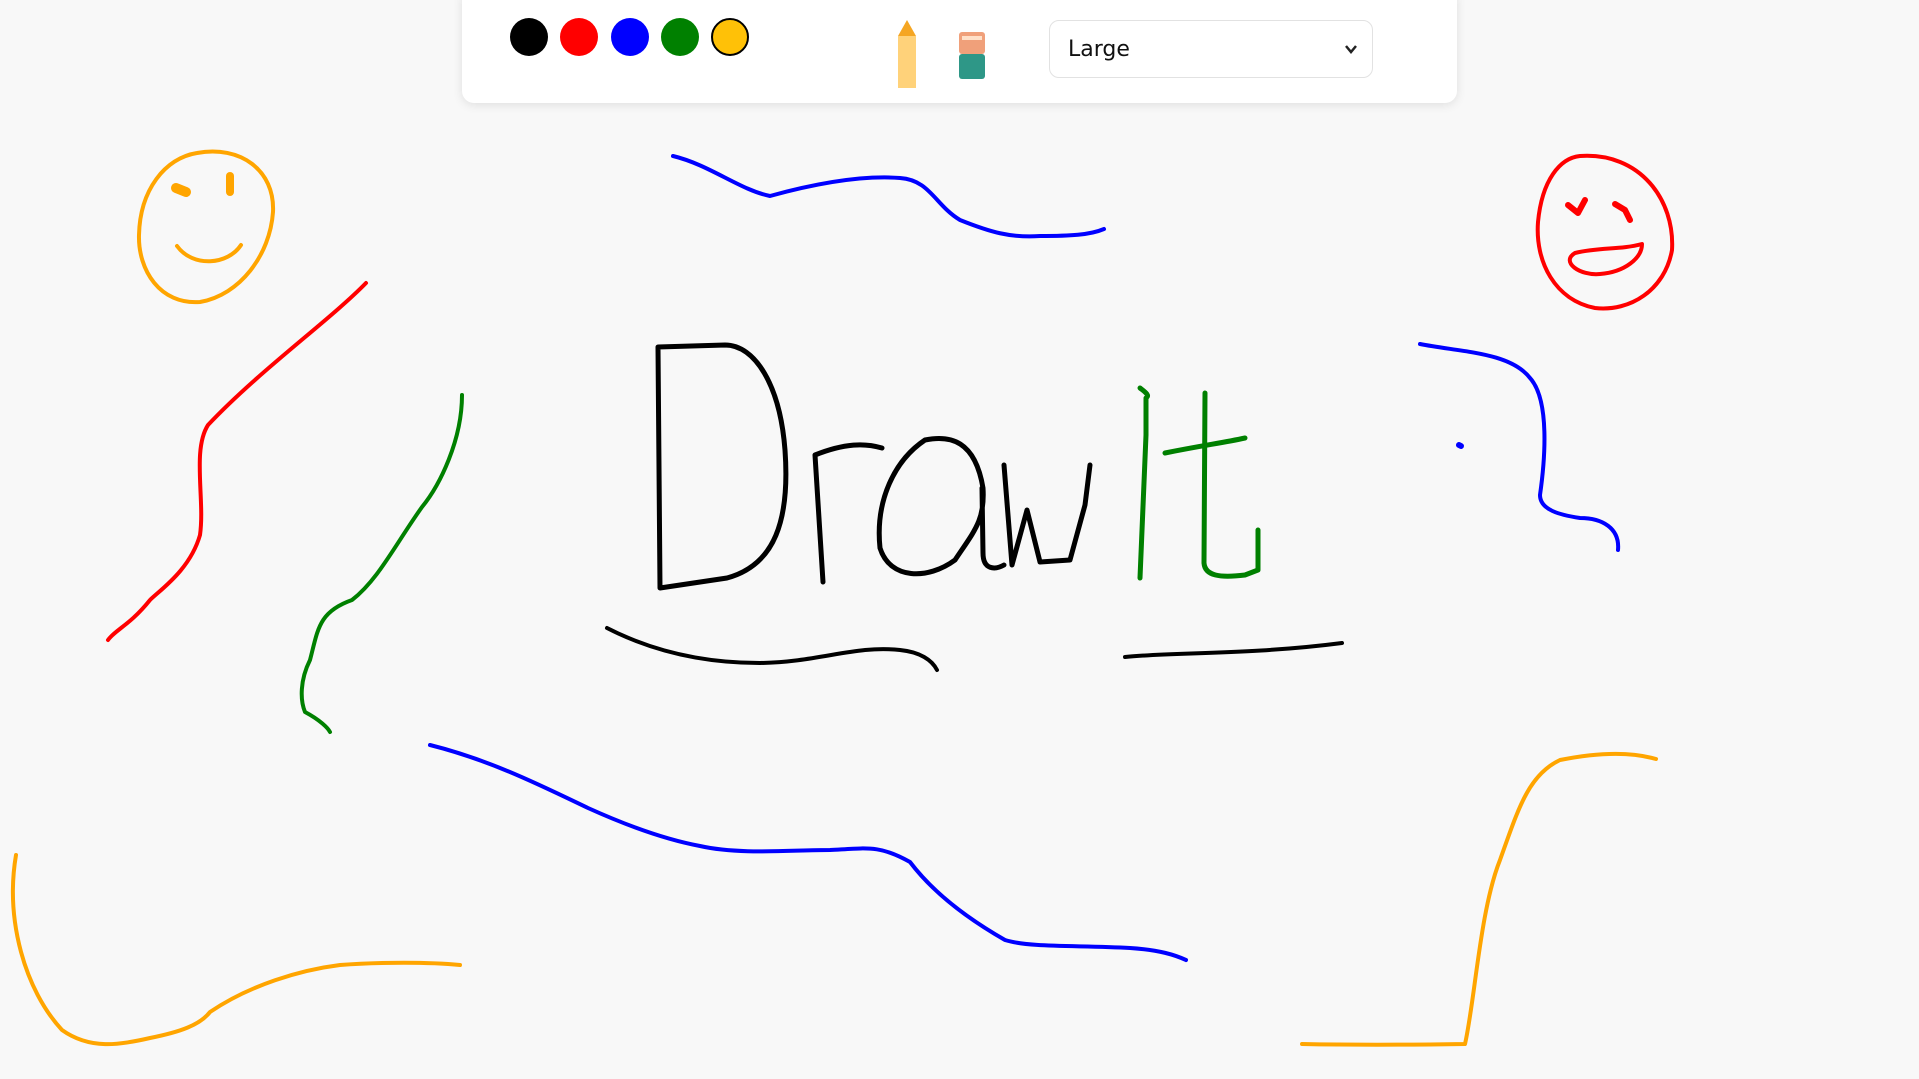 The width and height of the screenshot is (1919, 1079). I want to click on stroke-blue-top, so click(888, 196).